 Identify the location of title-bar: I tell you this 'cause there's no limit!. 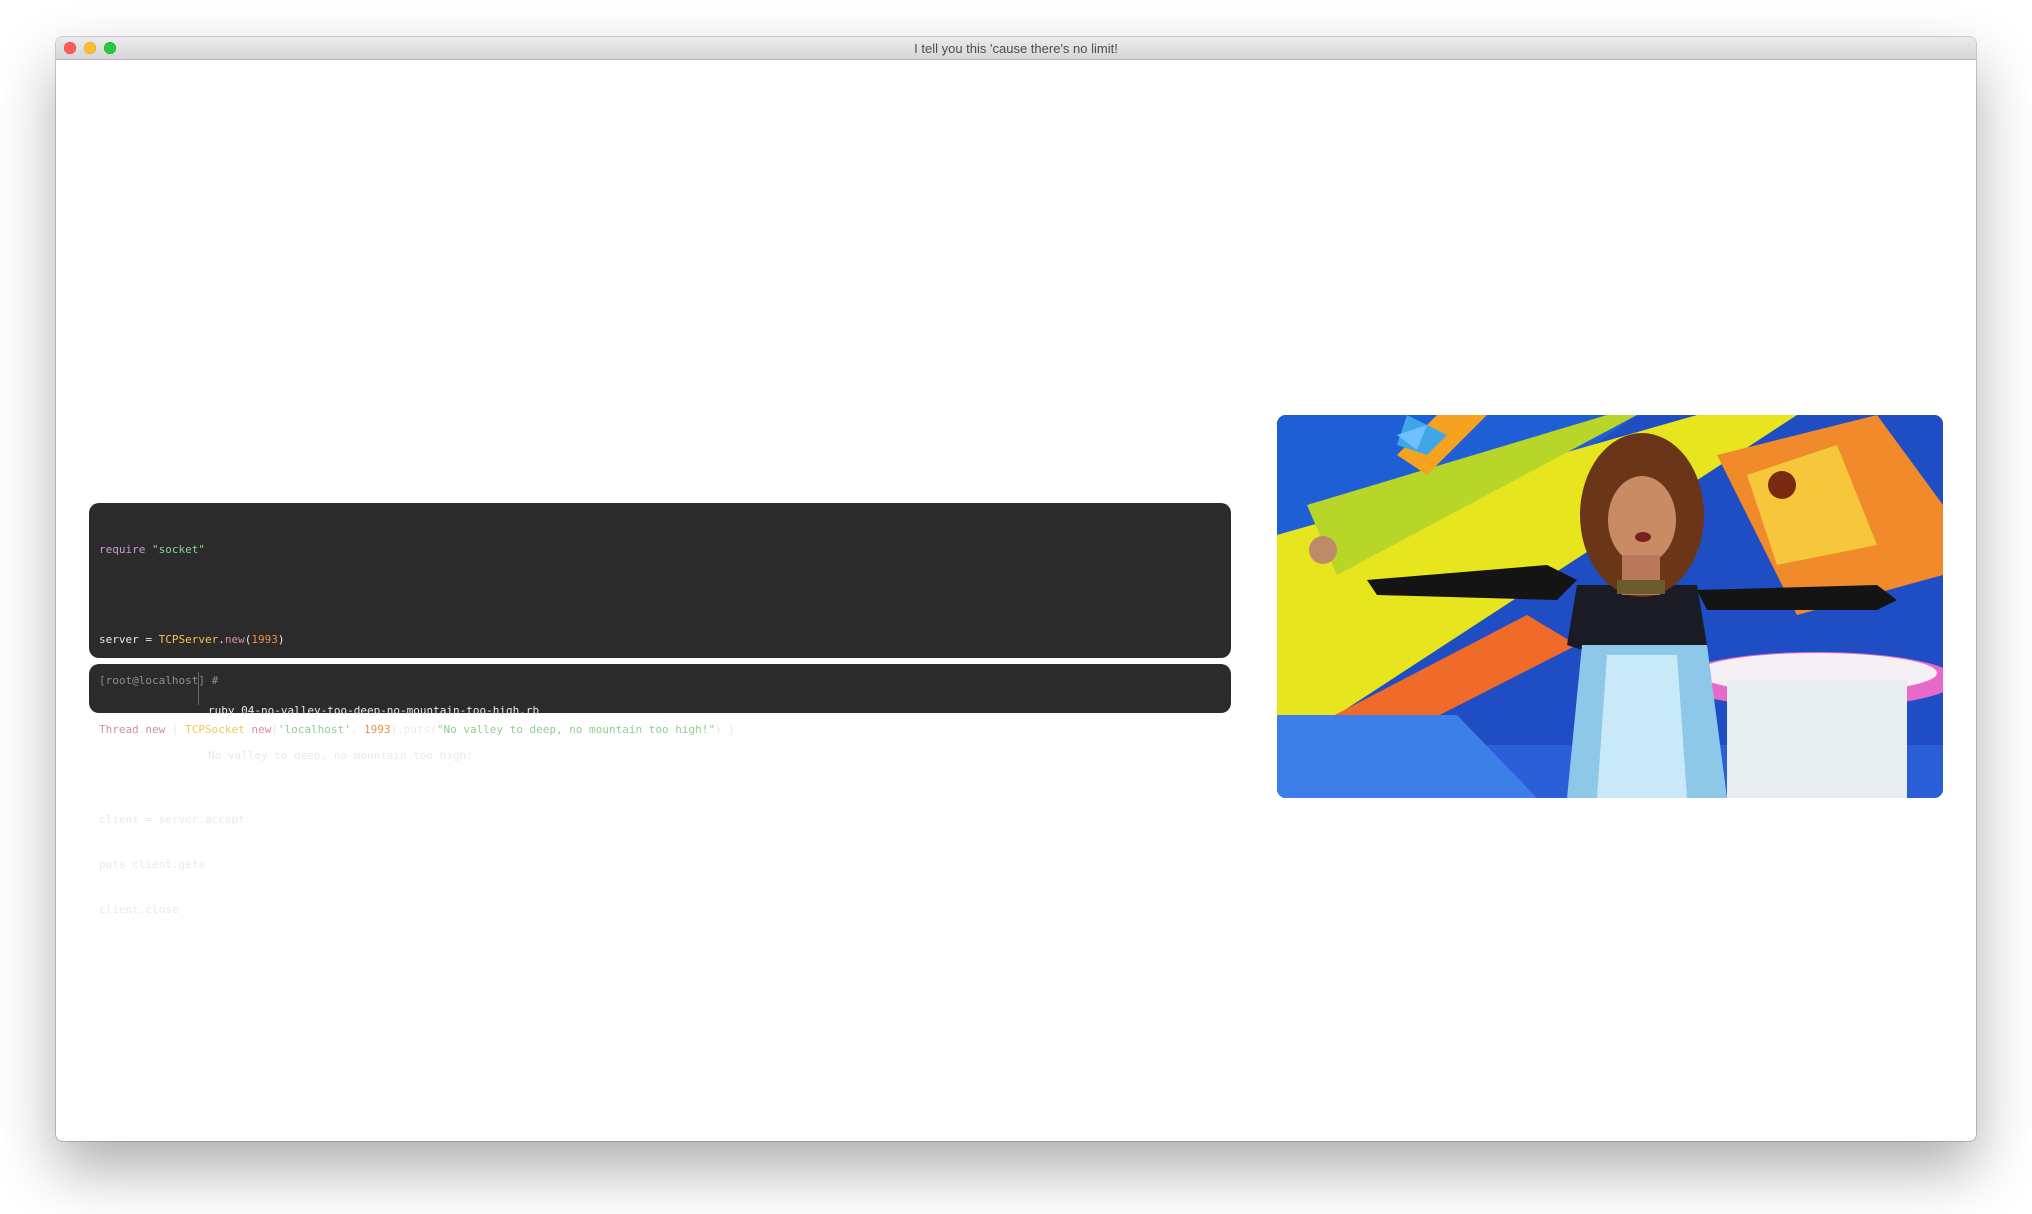
(1016, 48).